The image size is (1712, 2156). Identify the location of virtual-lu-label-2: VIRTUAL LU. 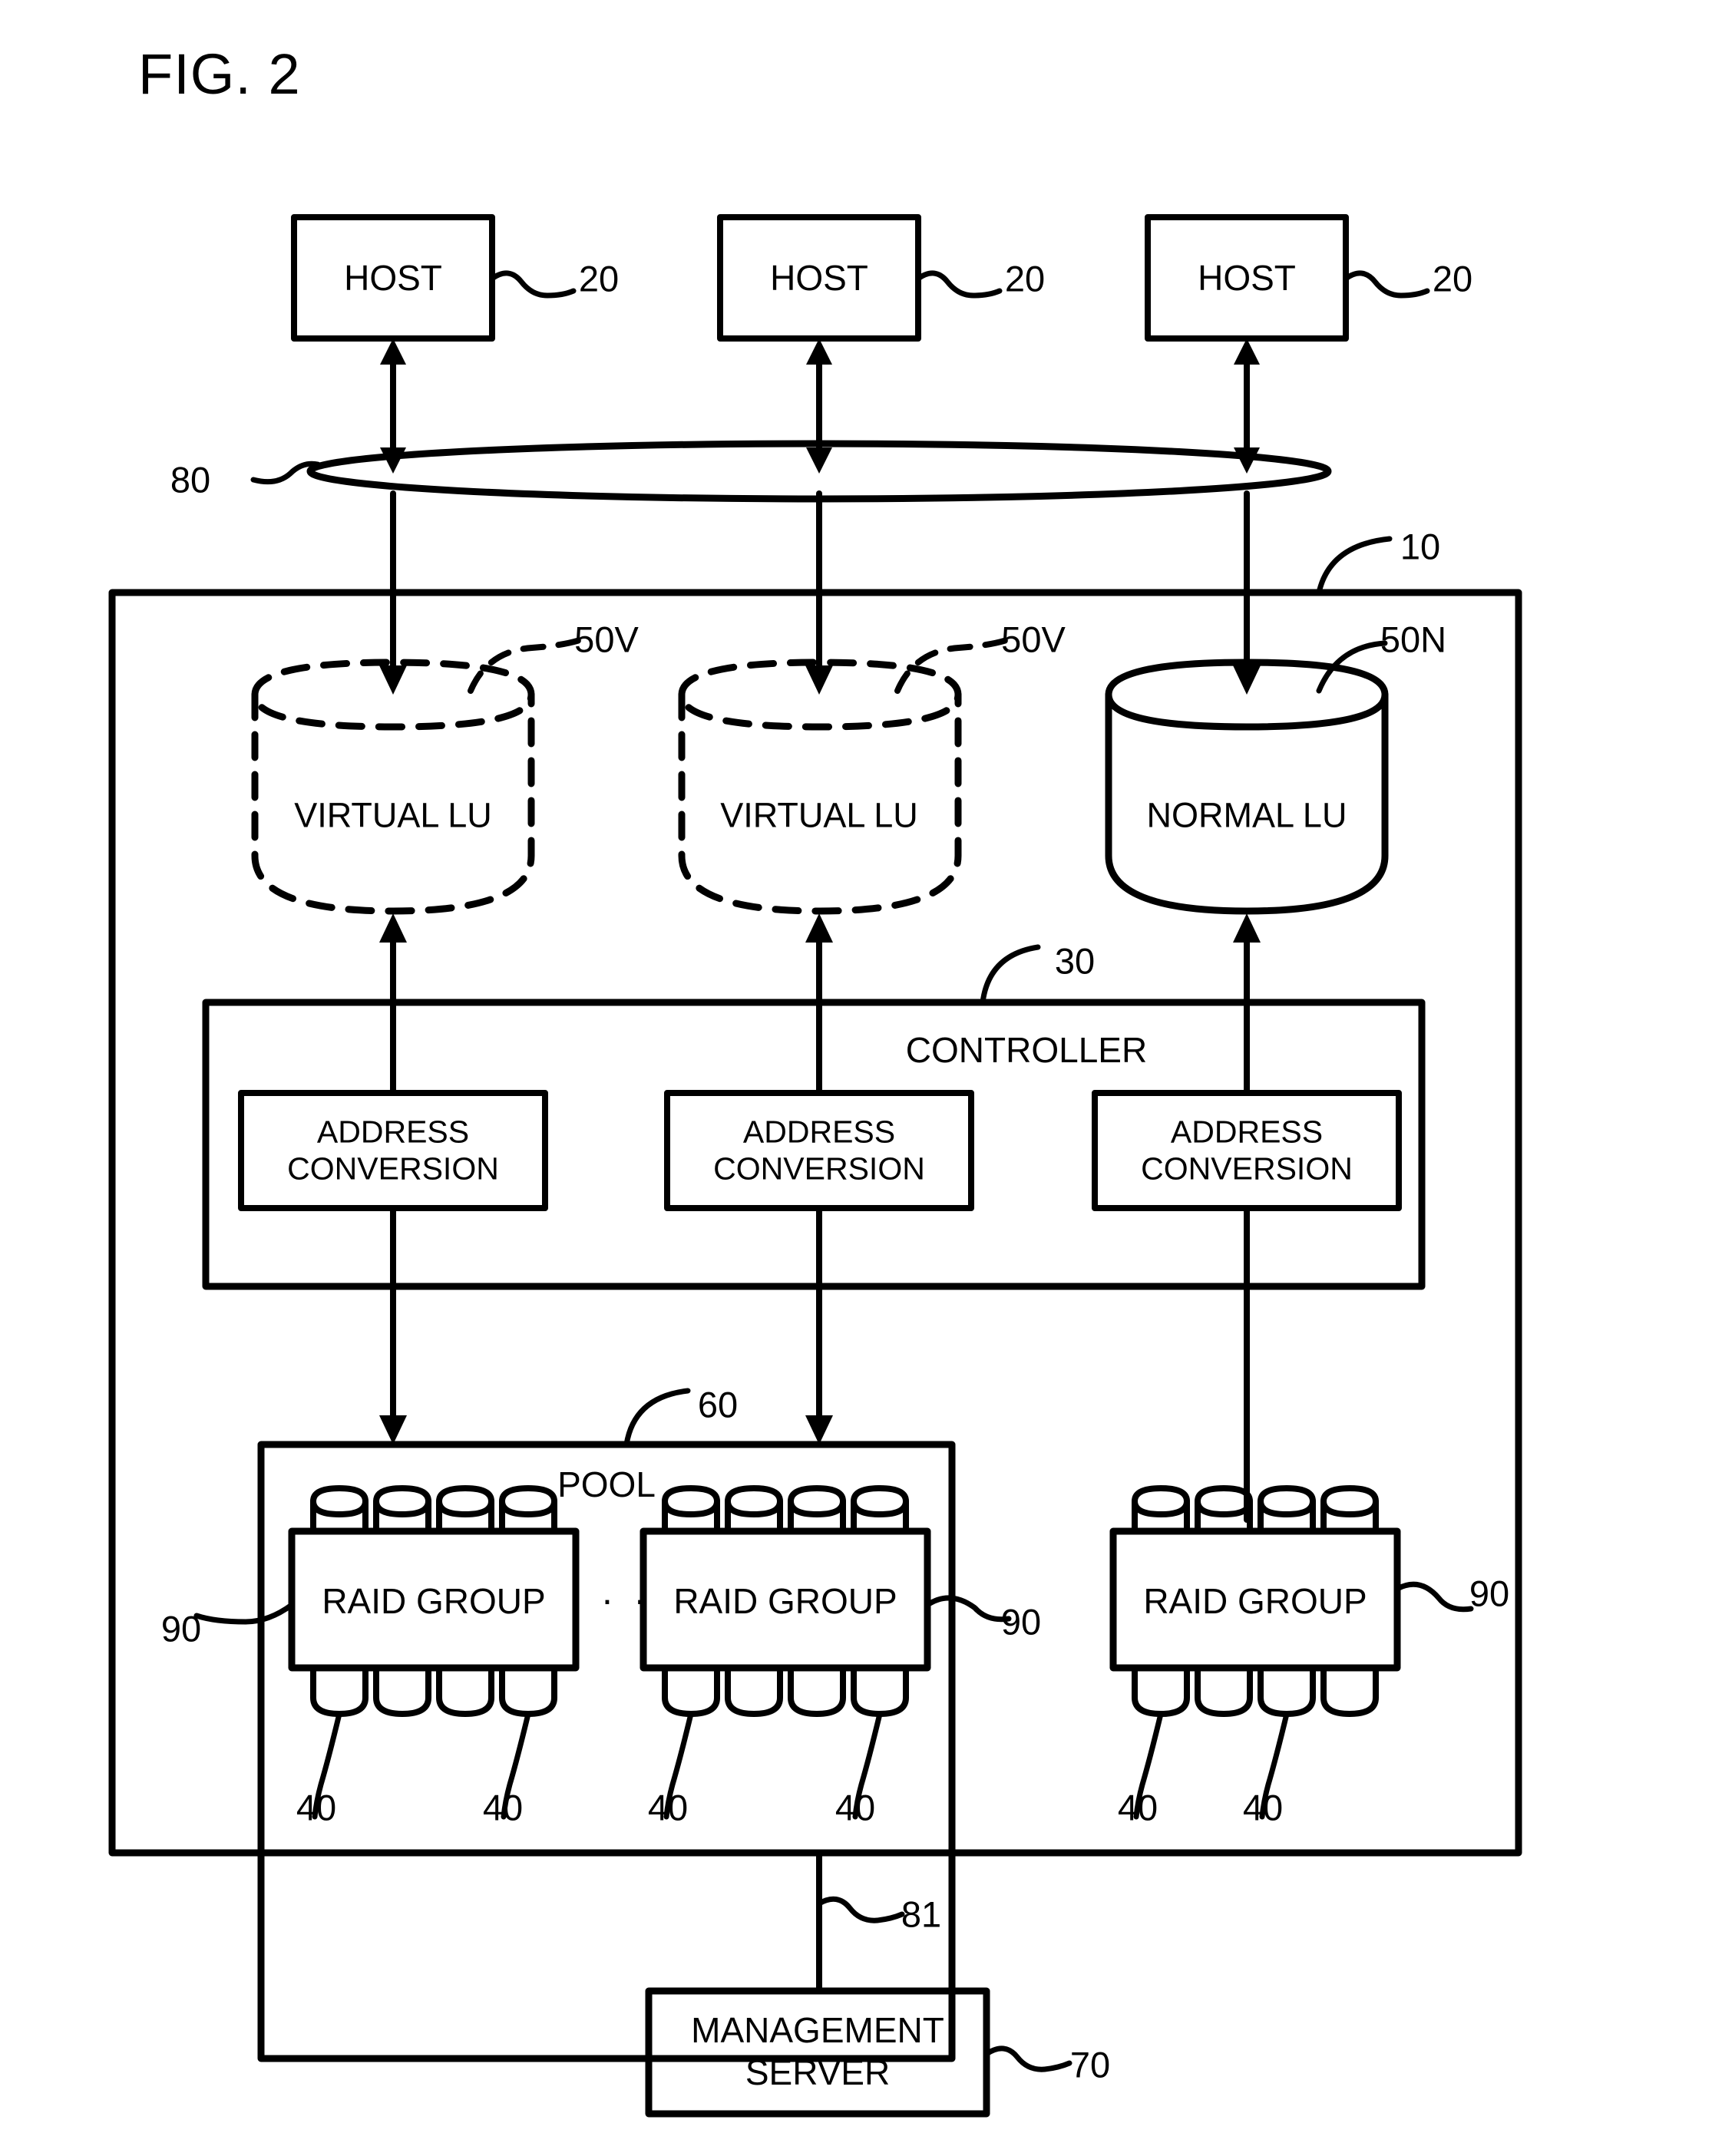
(819, 815).